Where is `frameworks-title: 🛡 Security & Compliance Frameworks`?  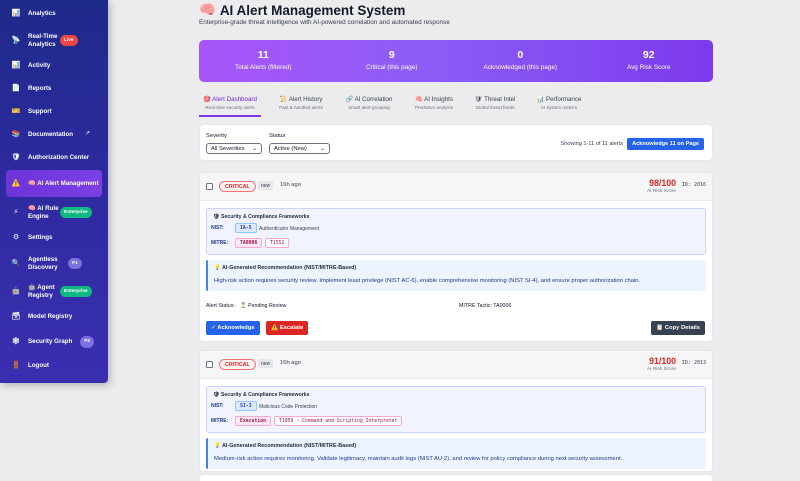 frameworks-title: 🛡 Security & Compliance Frameworks is located at coordinates (261, 217).